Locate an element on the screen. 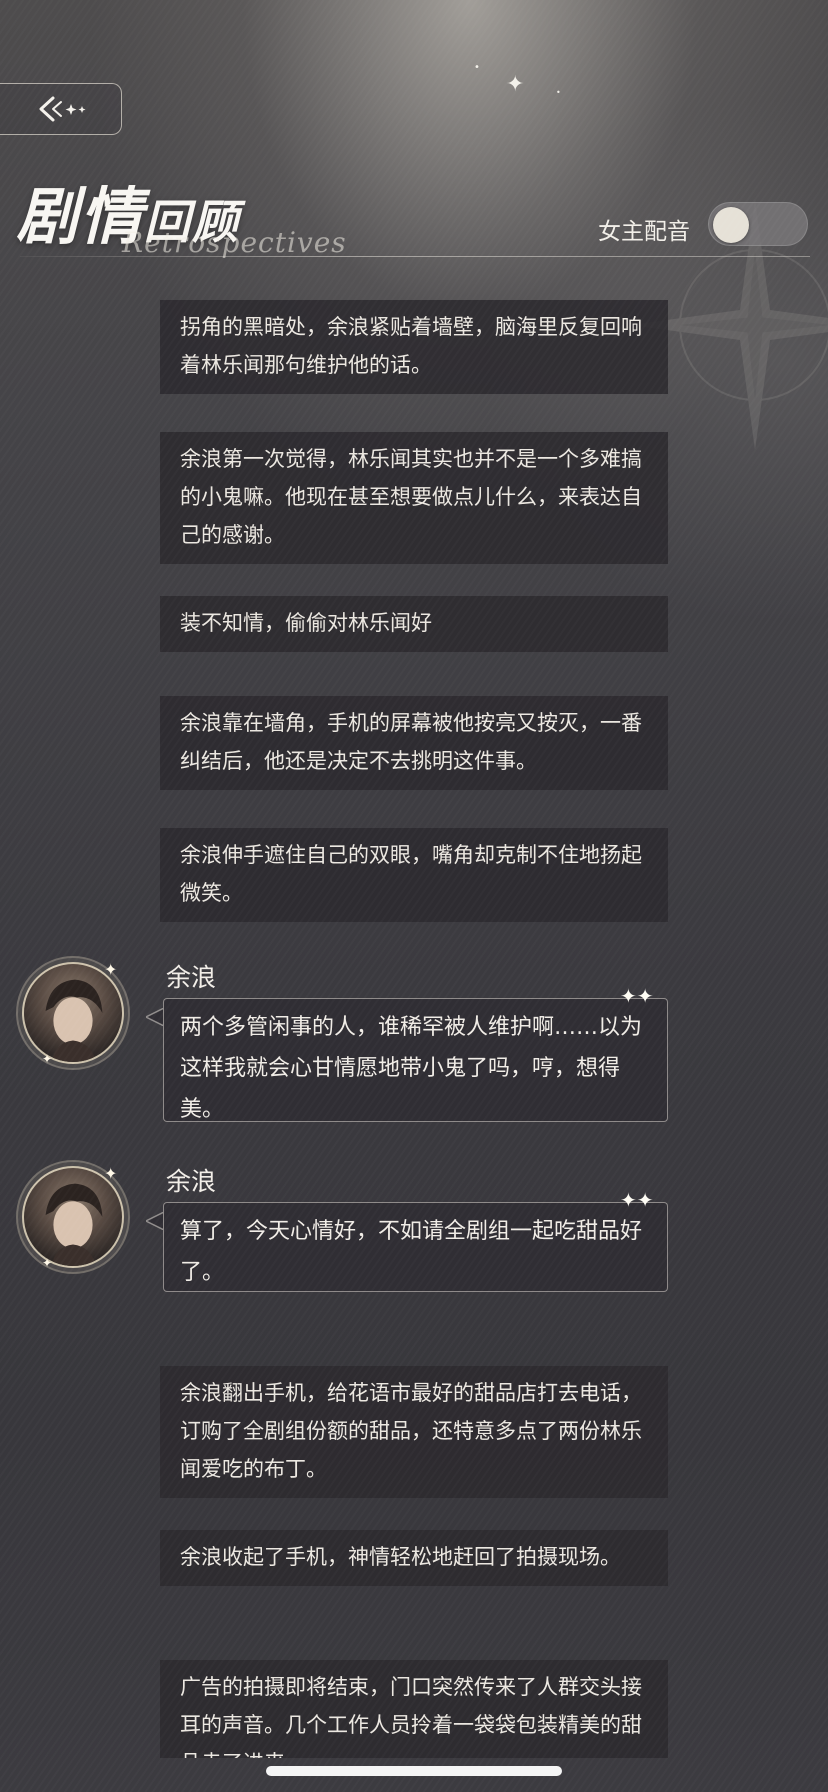 This screenshot has height=1792, width=828. voice-toggle-label: 女主配音 is located at coordinates (644, 232).